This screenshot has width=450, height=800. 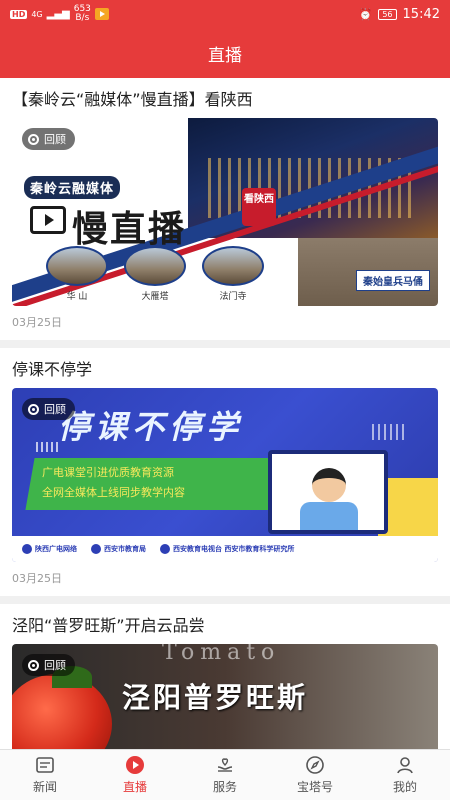 What do you see at coordinates (37, 14) in the screenshot?
I see `network-gen: 4G` at bounding box center [37, 14].